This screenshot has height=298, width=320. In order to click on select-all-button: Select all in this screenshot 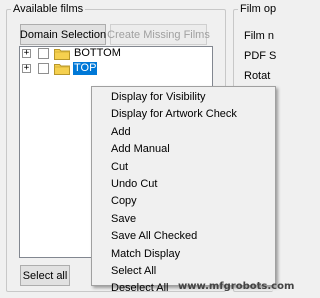, I will do `click(45, 275)`.